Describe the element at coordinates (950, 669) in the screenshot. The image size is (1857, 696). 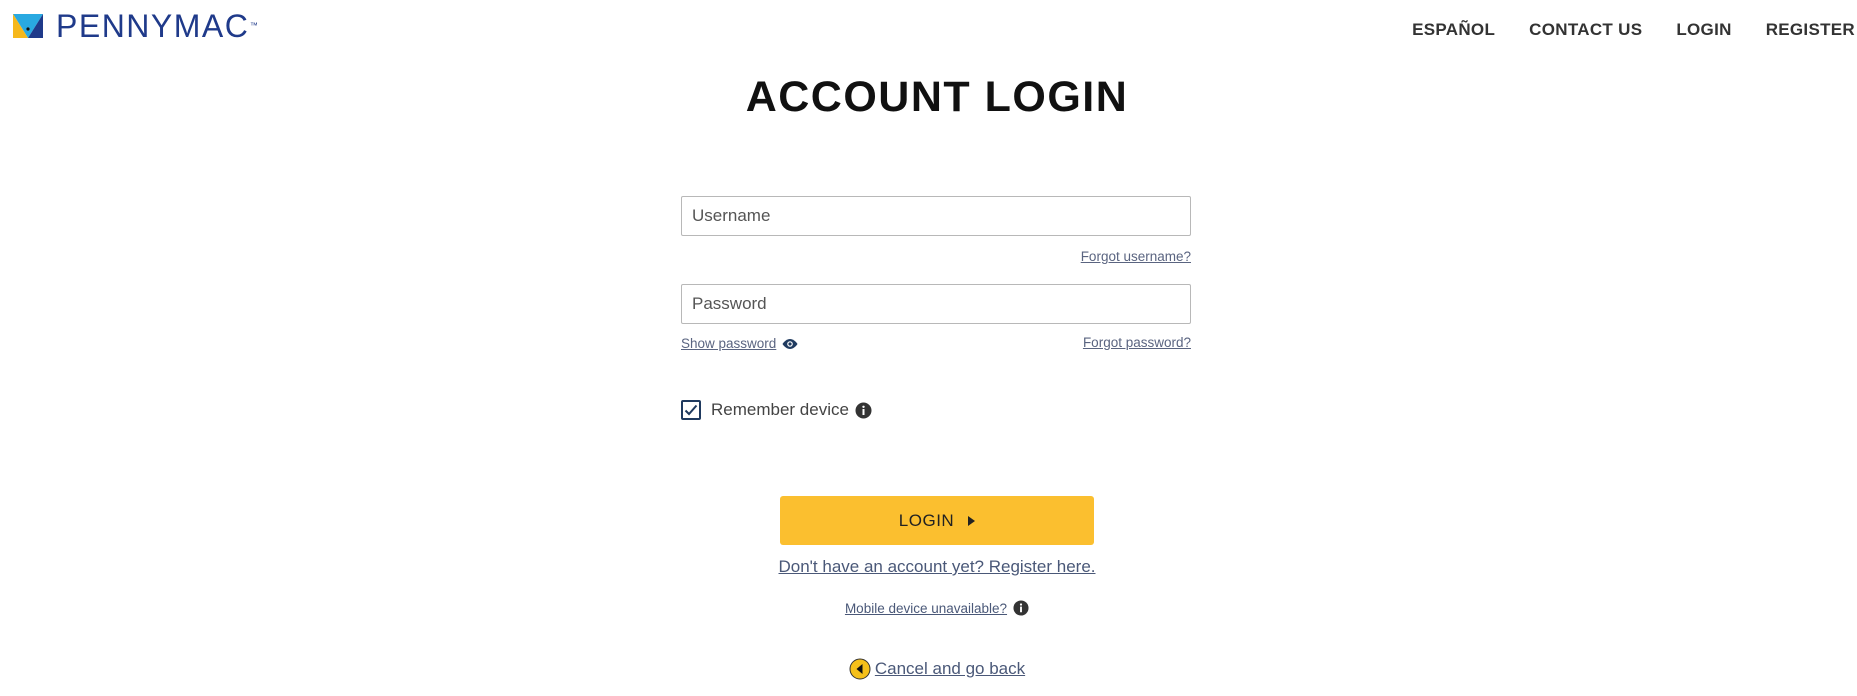
I see `cancel-link: Cancel and go back` at that location.